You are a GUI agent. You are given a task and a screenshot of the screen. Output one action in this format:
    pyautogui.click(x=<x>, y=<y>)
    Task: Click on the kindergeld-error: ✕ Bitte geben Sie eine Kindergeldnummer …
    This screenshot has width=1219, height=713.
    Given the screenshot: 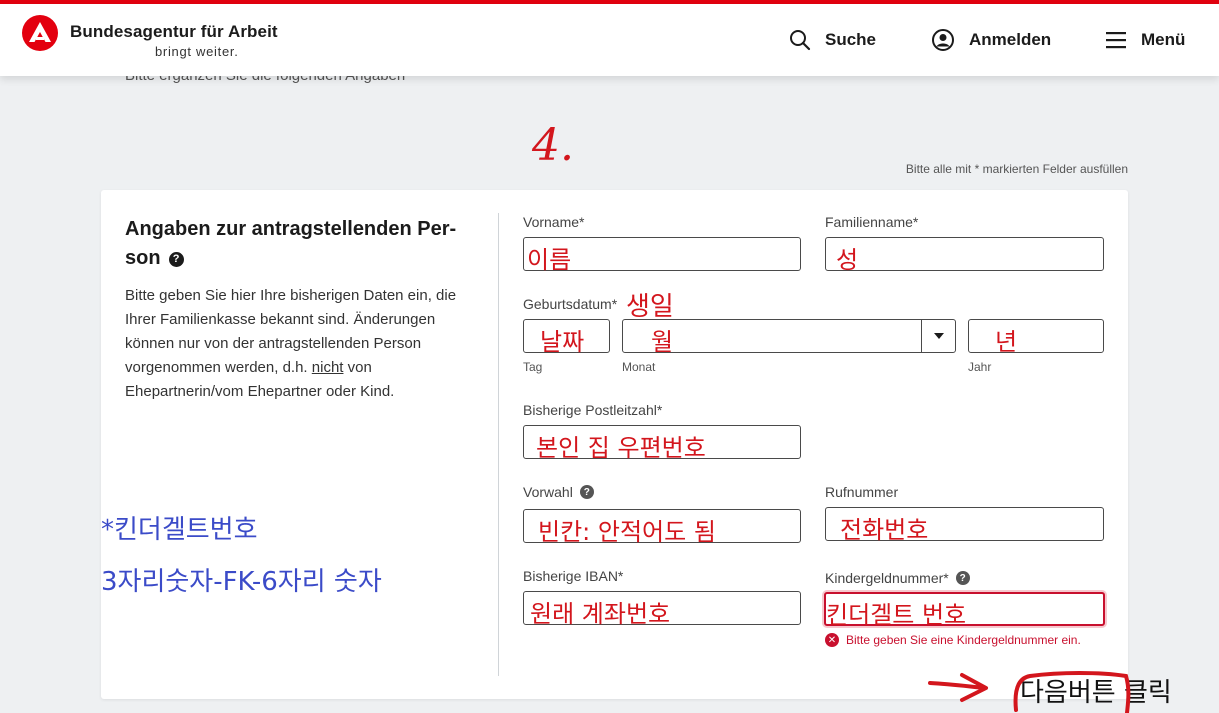 What is the action you would take?
    pyautogui.click(x=953, y=640)
    